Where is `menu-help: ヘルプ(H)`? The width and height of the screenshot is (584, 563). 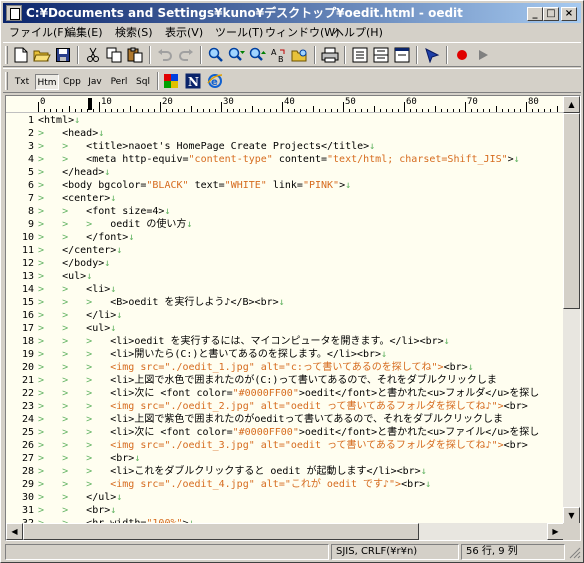
menu-help: ヘルプ(H) is located at coordinates (358, 33).